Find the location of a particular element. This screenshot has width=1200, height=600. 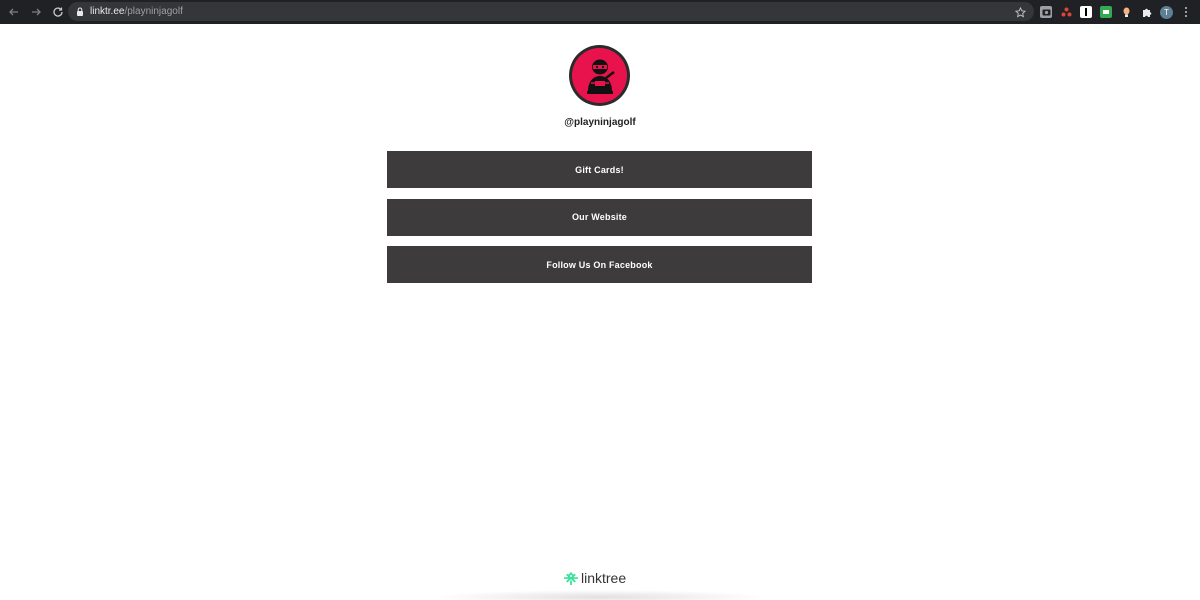

bottom-shadow is located at coordinates (600, 595).